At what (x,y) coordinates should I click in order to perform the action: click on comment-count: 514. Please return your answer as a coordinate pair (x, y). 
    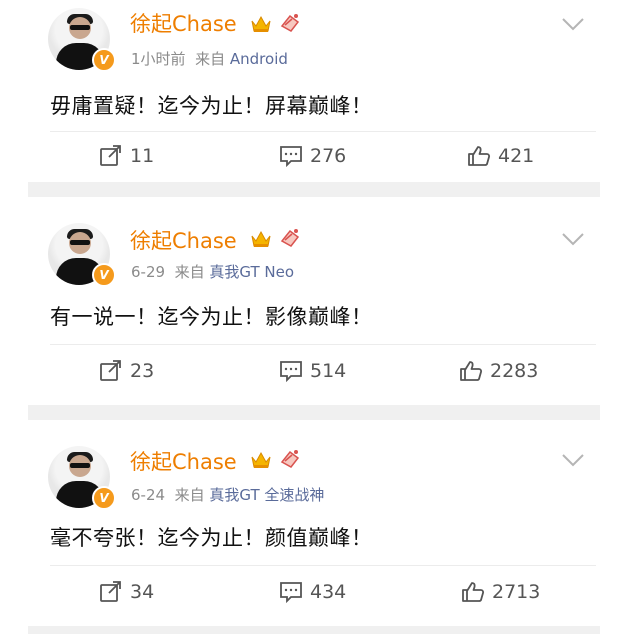
    Looking at the image, I should click on (328, 371).